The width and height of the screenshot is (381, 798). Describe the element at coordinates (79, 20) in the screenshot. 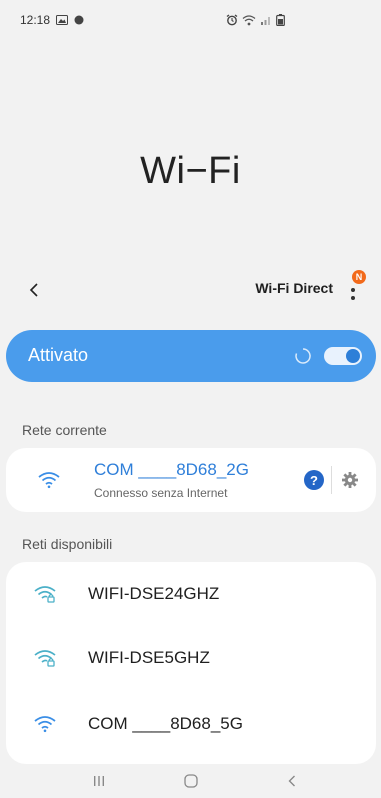

I see `record-notification-icon` at that location.